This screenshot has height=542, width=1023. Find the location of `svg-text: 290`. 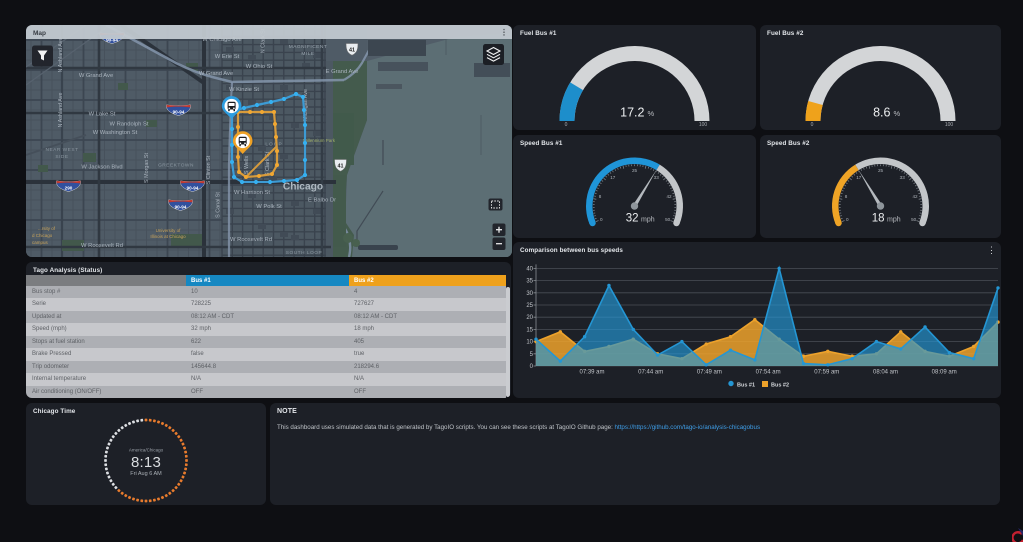

svg-text: 290 is located at coordinates (69, 187).